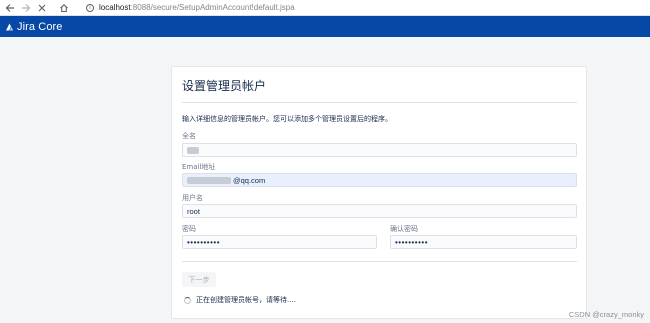 This screenshot has width=650, height=323. Describe the element at coordinates (412, 242) in the screenshot. I see `confirm-password-value: ••••••••••` at that location.